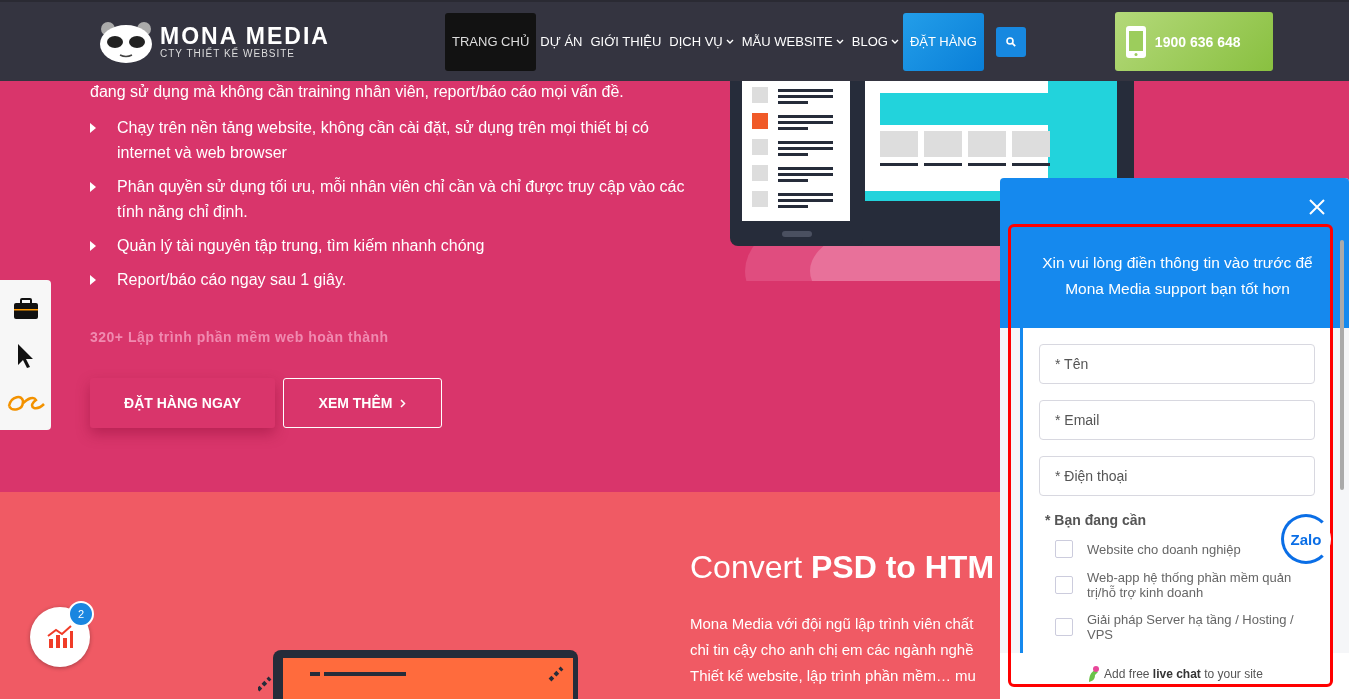 The image size is (1349, 699). I want to click on bullet-text: Quản lý tài nguyên tập trung, tìm kiếm nhanh chóng, so click(301, 246).